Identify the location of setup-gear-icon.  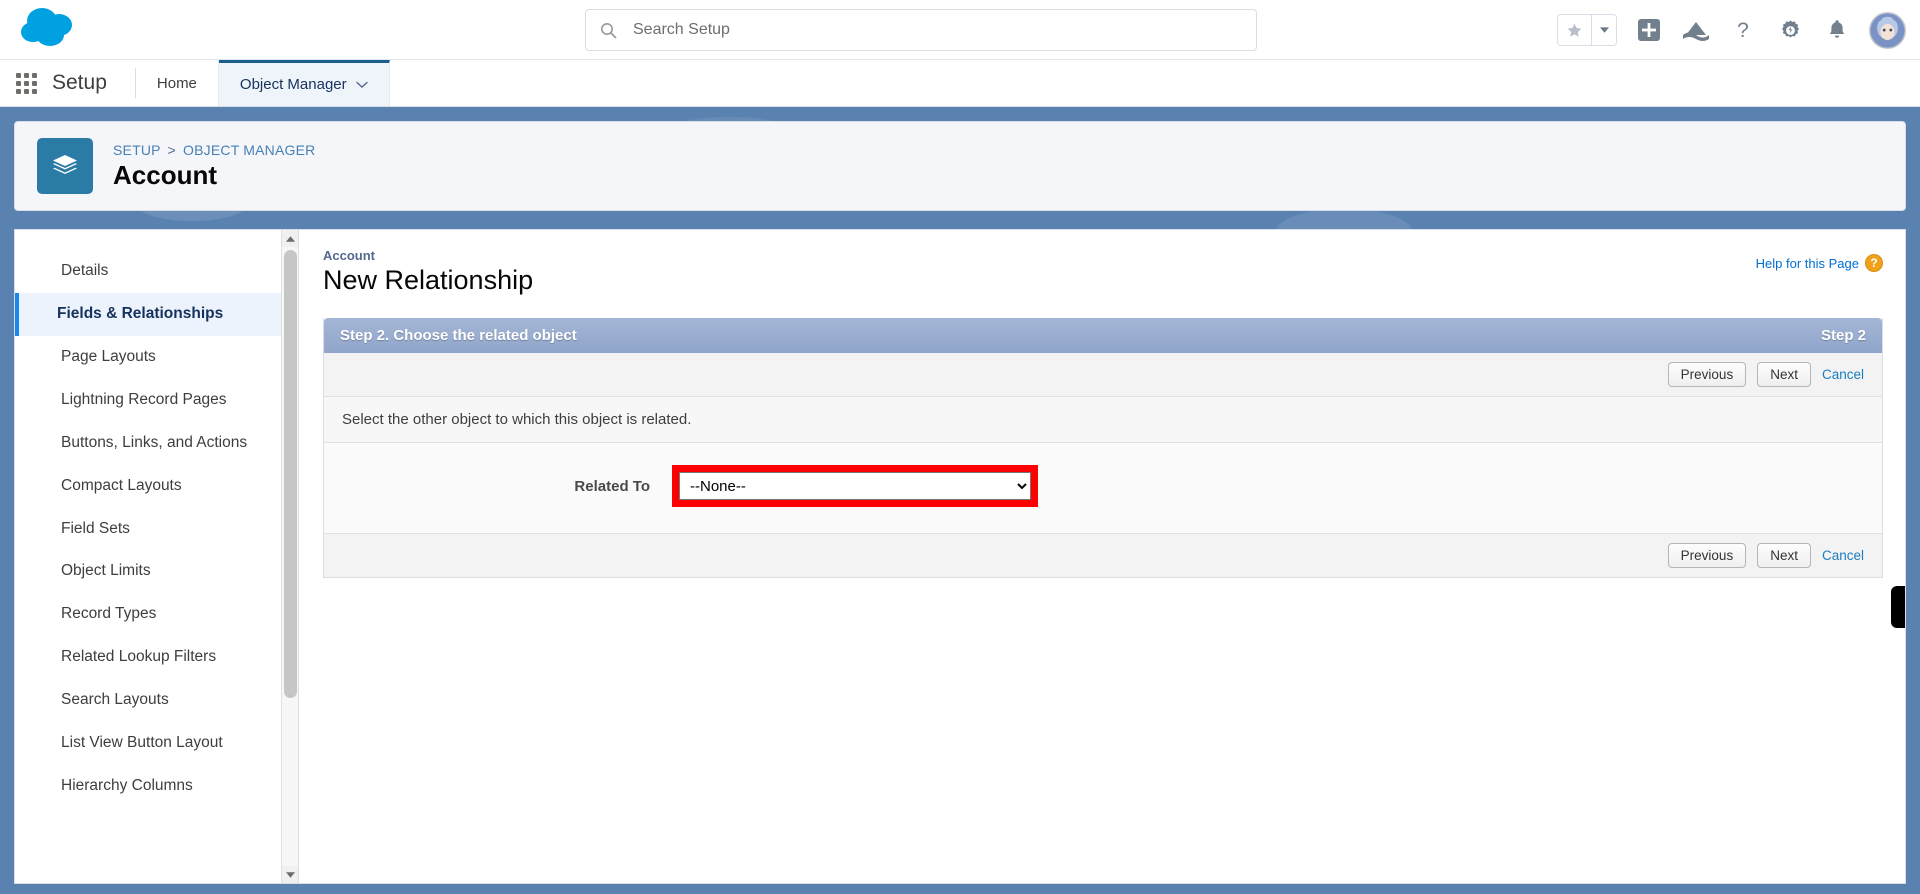
(1790, 30).